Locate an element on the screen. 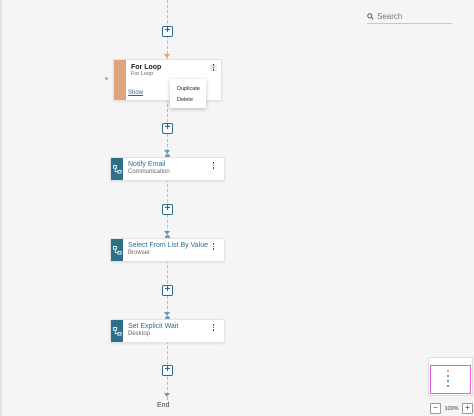 The image size is (474, 416). step-card-notify-email: Notify Email Communication is located at coordinates (167, 169).